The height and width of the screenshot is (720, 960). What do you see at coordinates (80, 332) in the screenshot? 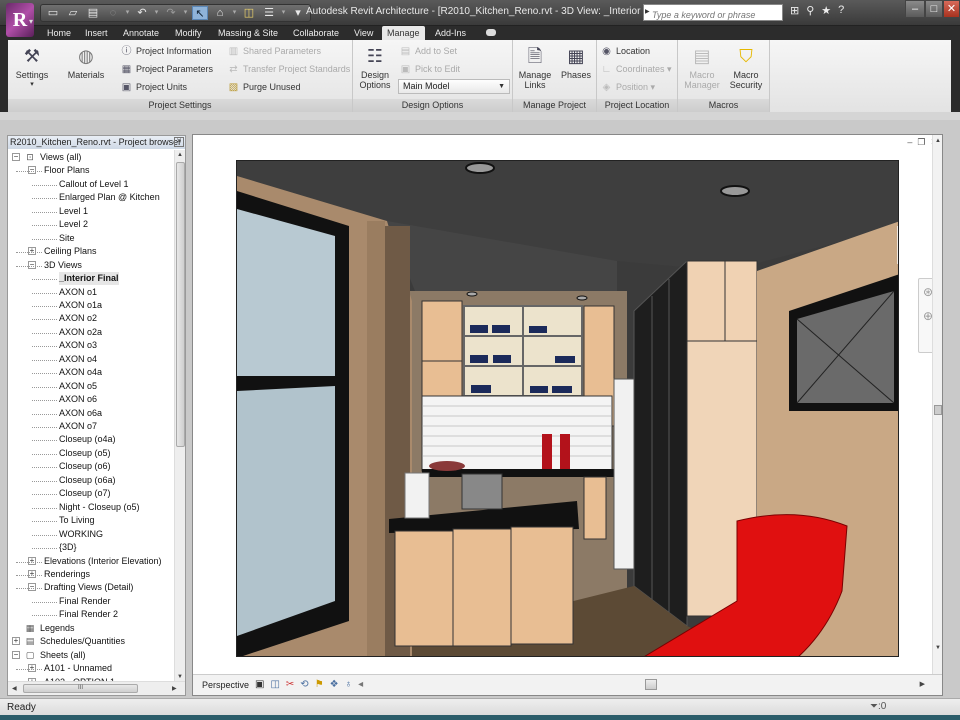
I see `browser-item: AXON o2a` at bounding box center [80, 332].